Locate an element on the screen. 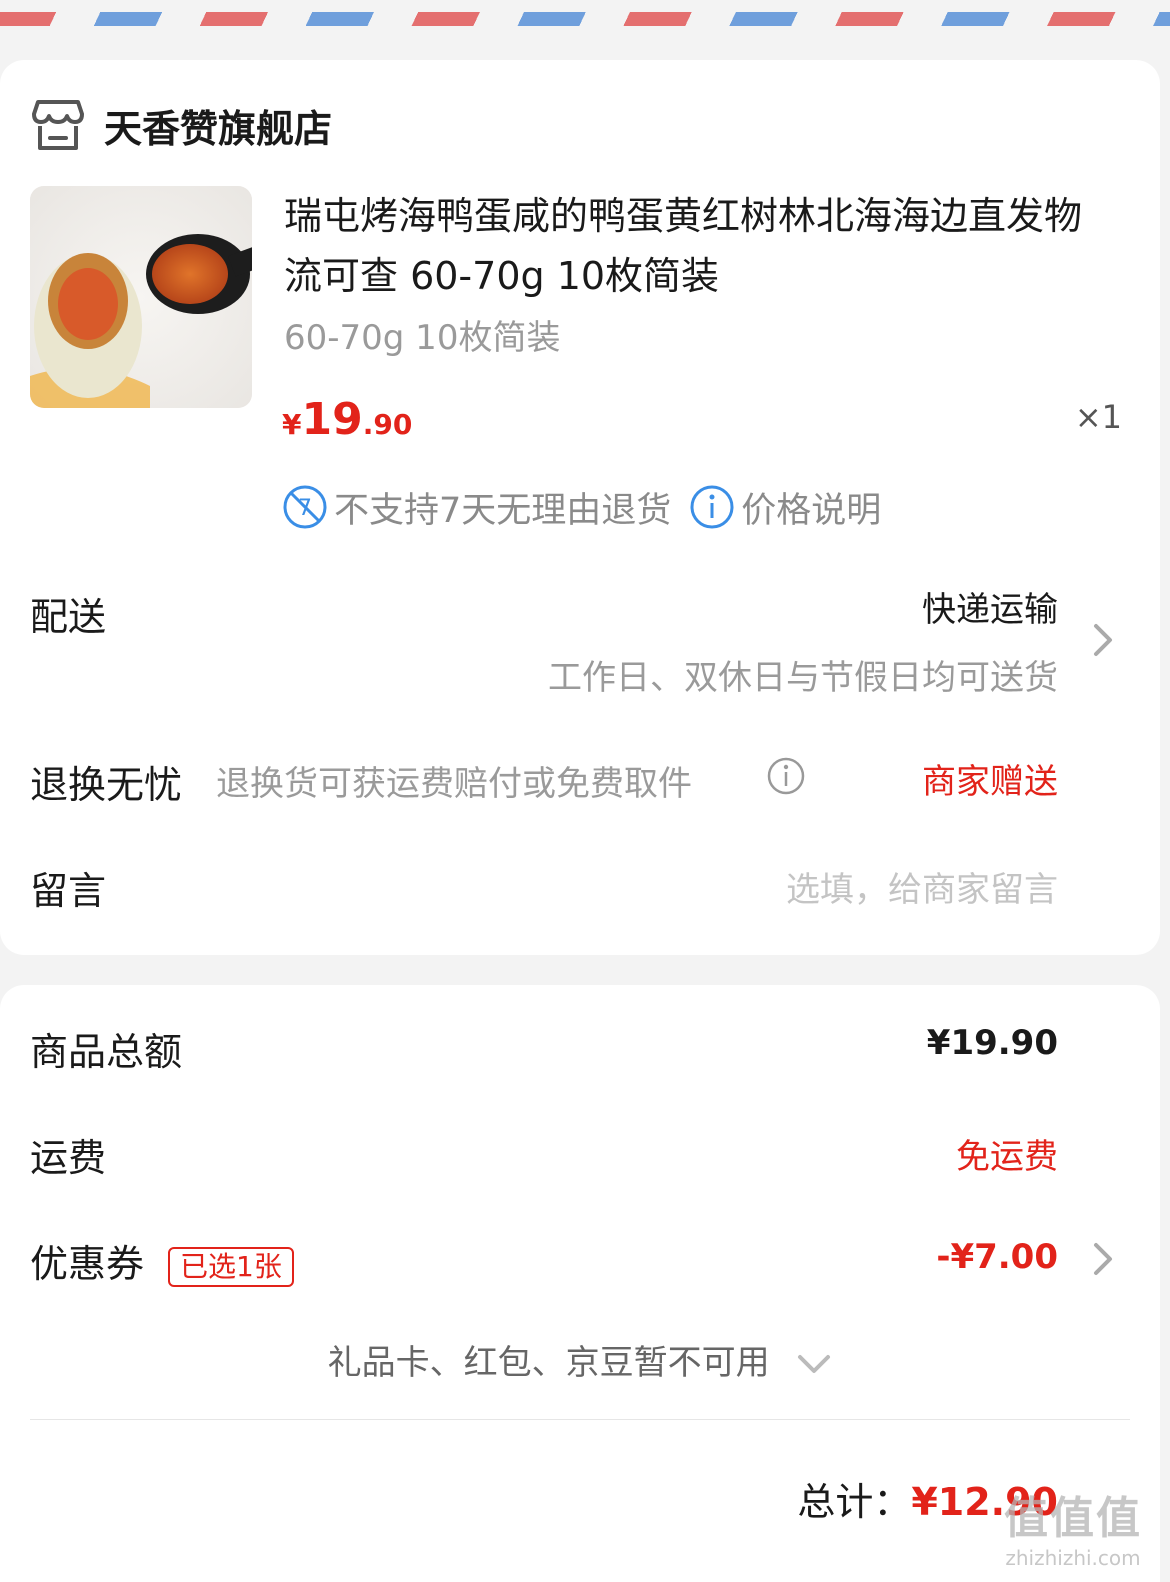 This screenshot has width=1170, height=1582. chevron-down-icon is located at coordinates (814, 1365).